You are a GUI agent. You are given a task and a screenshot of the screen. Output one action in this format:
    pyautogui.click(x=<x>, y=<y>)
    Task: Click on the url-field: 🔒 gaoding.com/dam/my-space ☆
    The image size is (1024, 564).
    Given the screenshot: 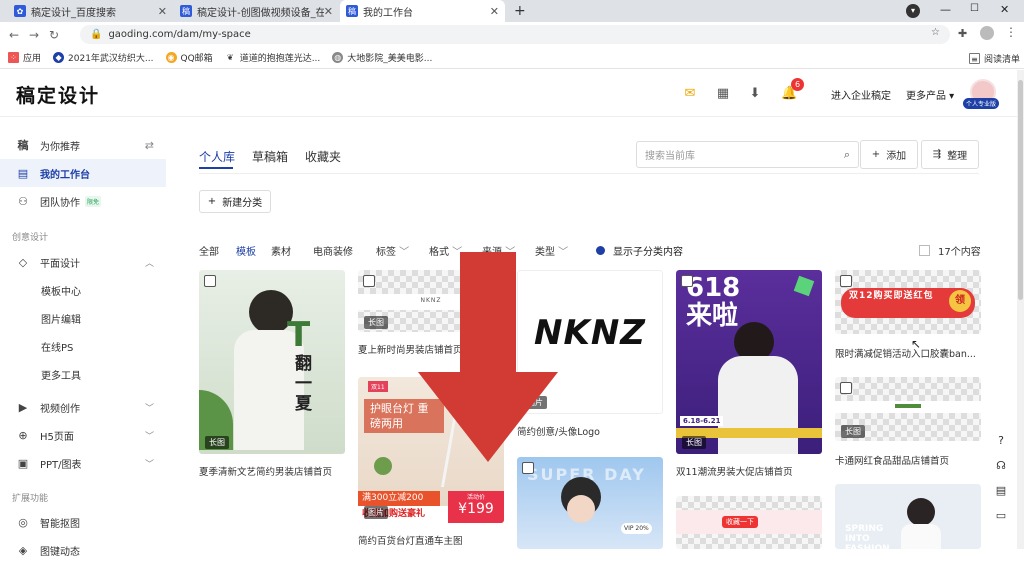 What is the action you would take?
    pyautogui.click(x=515, y=34)
    